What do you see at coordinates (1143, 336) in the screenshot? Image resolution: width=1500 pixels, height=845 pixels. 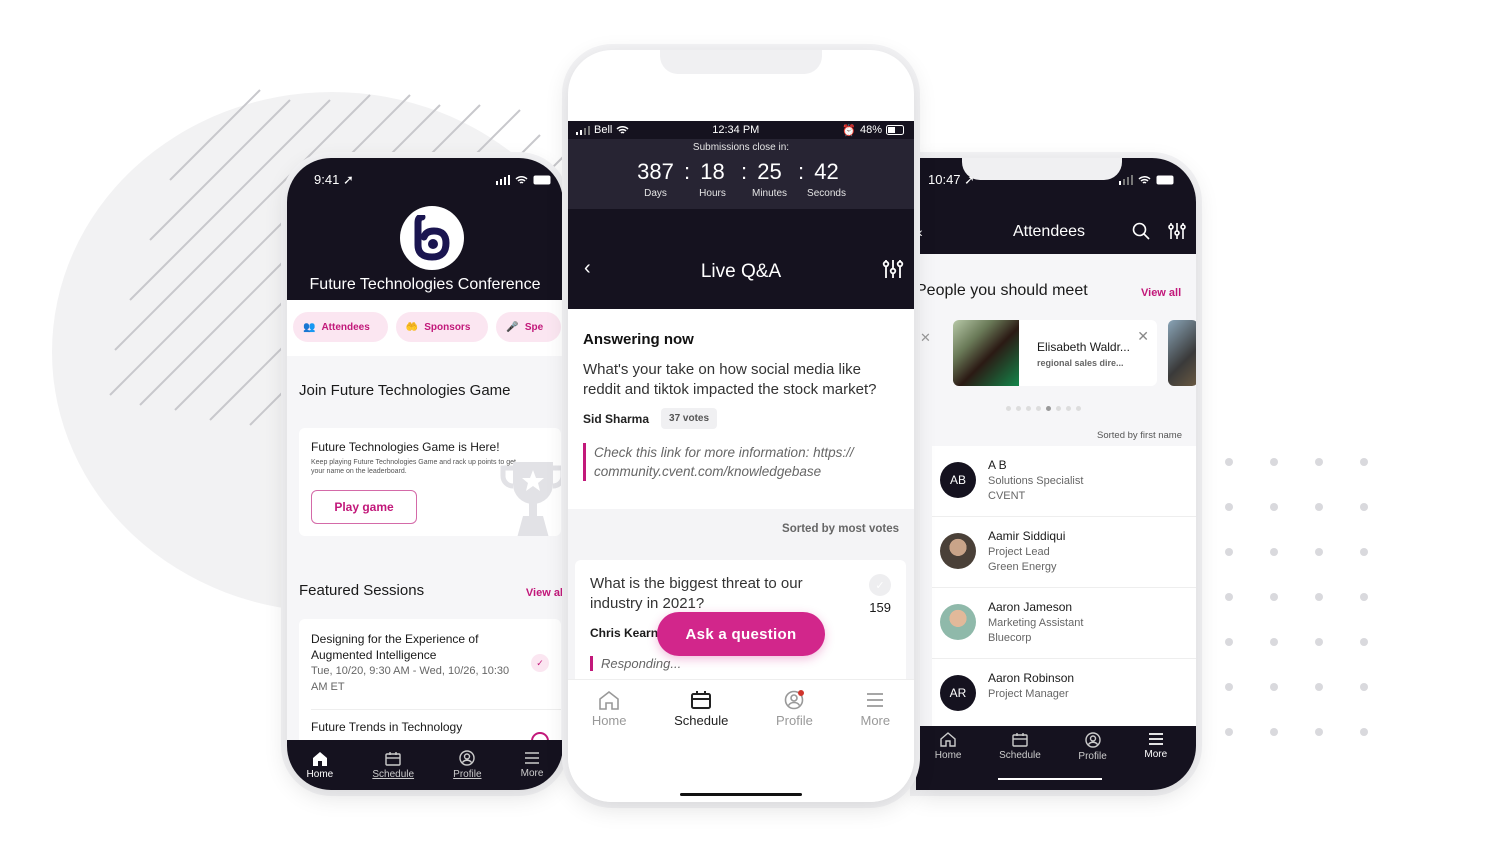 I see `close-icon: ✕` at bounding box center [1143, 336].